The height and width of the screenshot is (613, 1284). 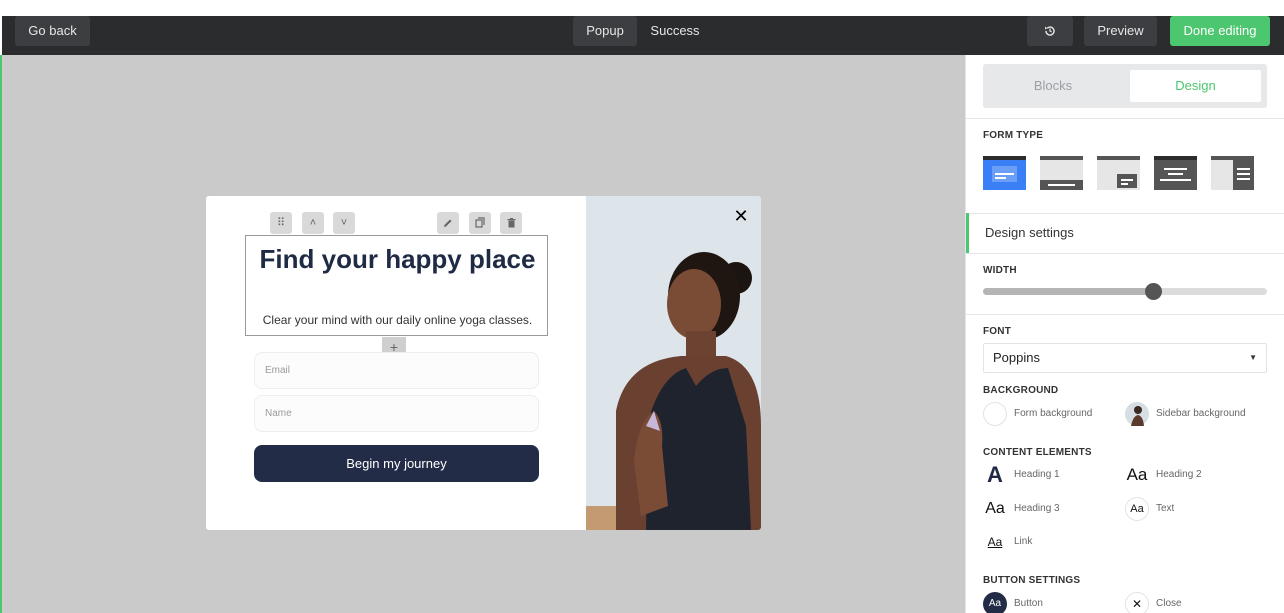 I want to click on form-background-label: Form background, so click(x=1053, y=413).